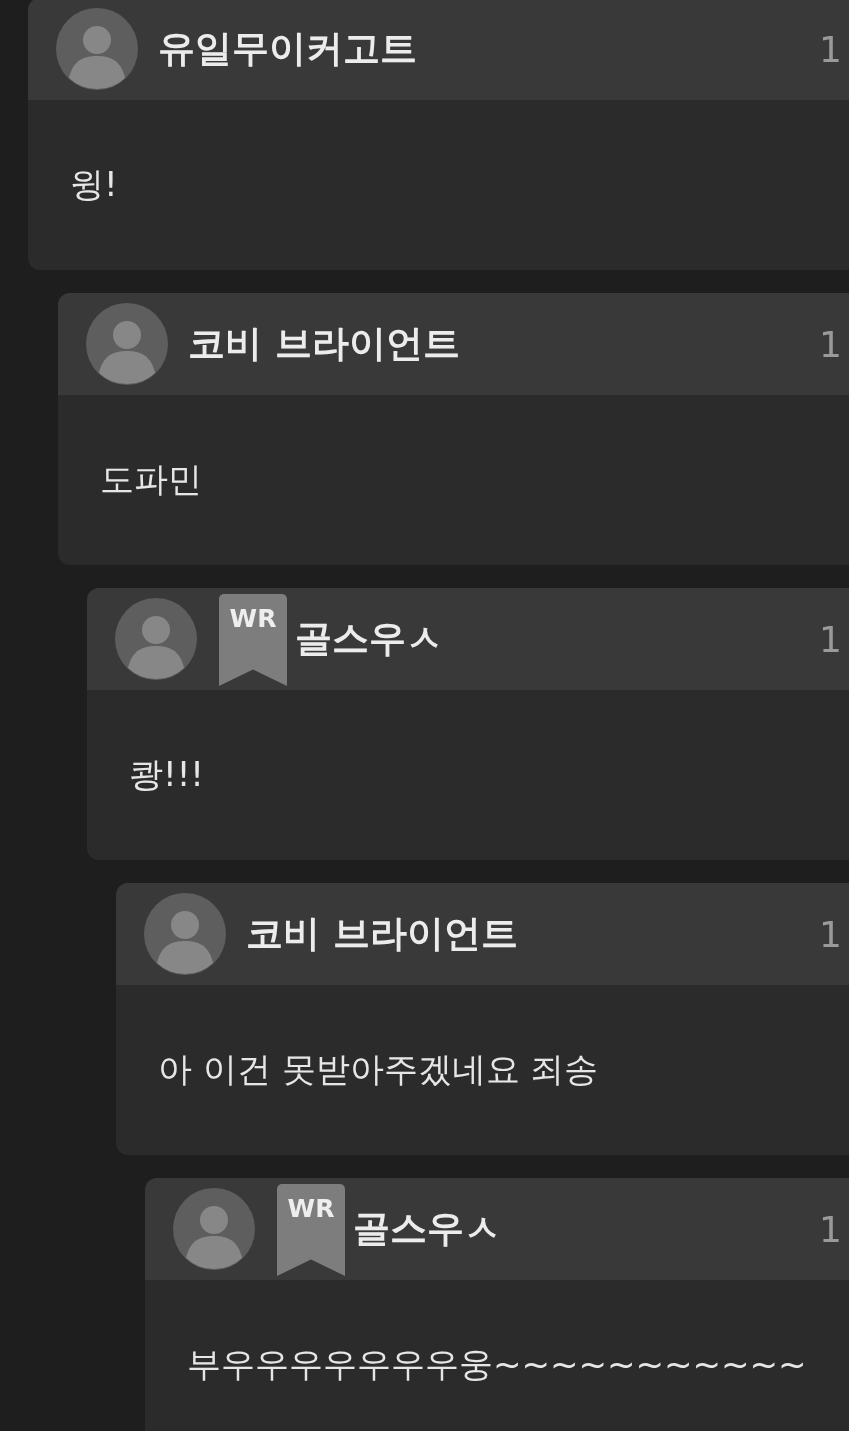 This screenshot has width=849, height=1431. I want to click on comment-text: 도파민, so click(151, 479).